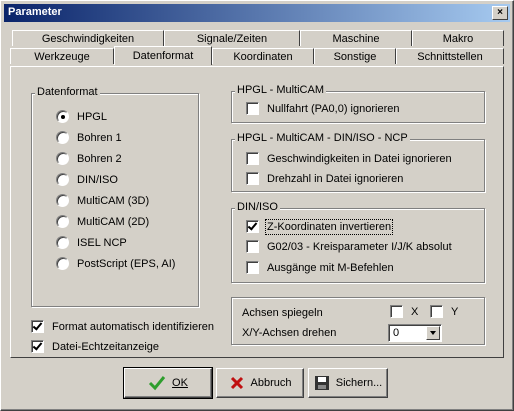 Image resolution: width=514 pixels, height=411 pixels. Describe the element at coordinates (450, 56) in the screenshot. I see `tab-schnittstellen: Schnittstellen` at that location.